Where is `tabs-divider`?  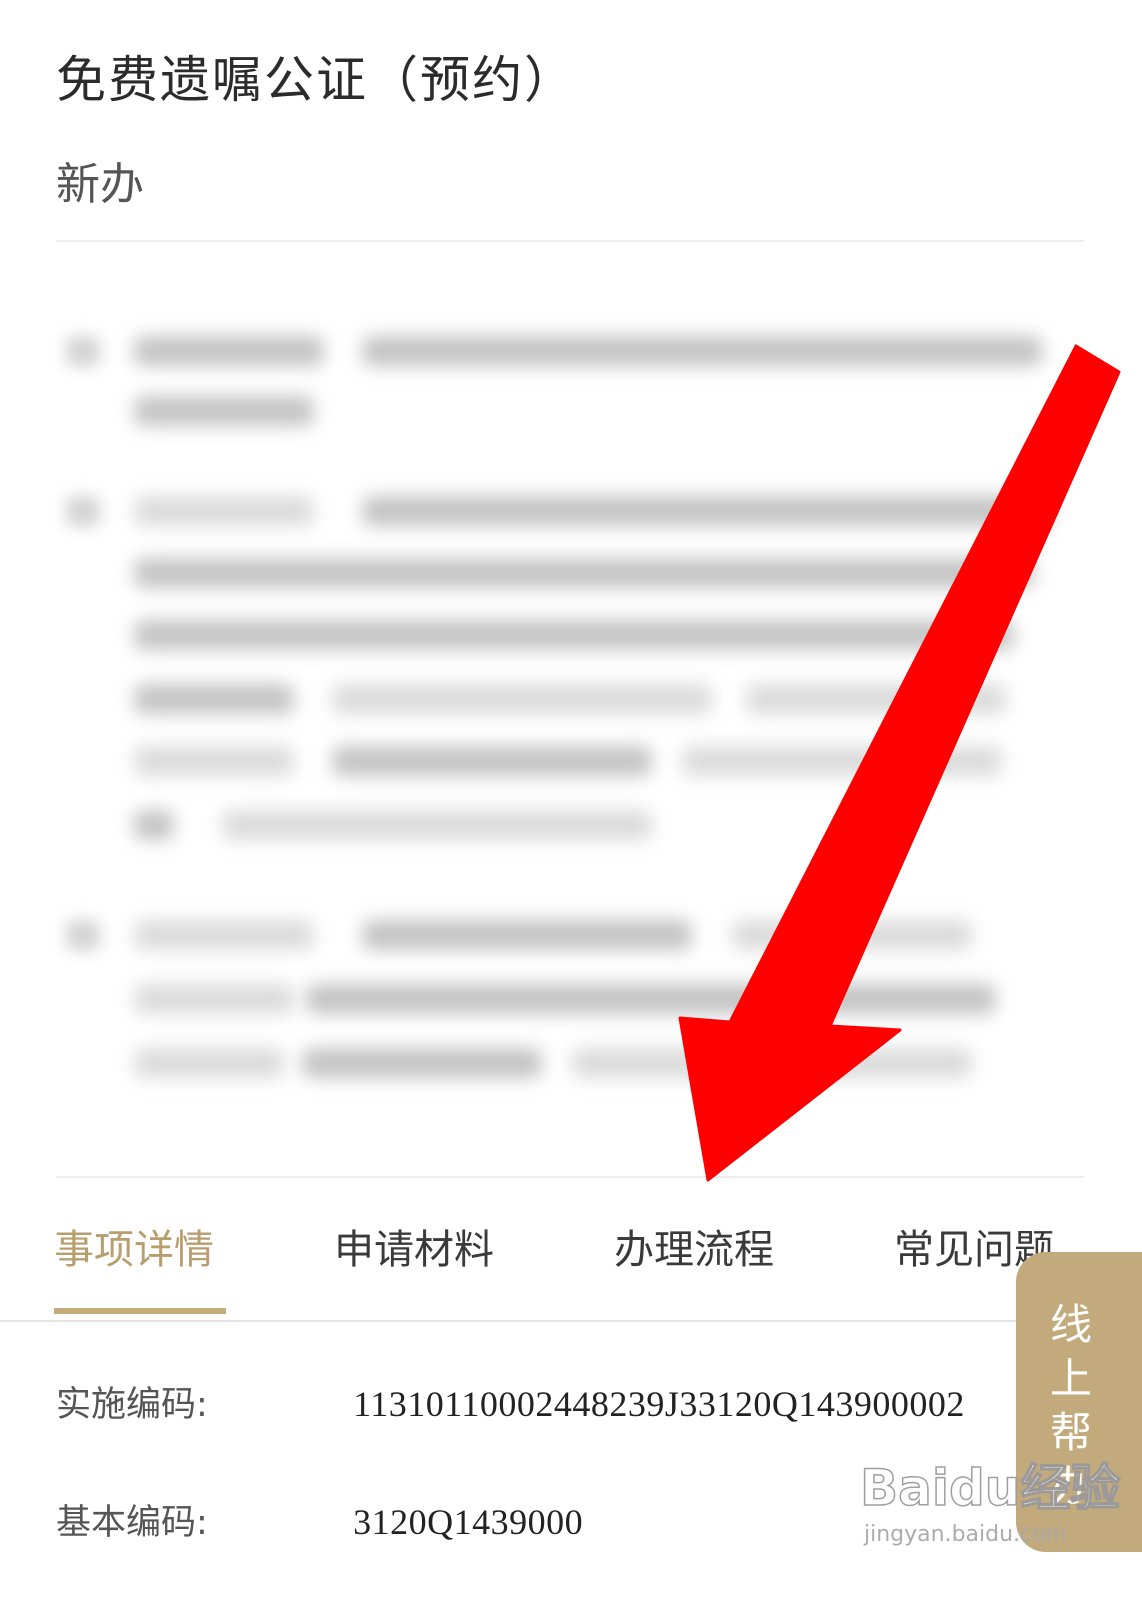
tabs-divider is located at coordinates (571, 1321).